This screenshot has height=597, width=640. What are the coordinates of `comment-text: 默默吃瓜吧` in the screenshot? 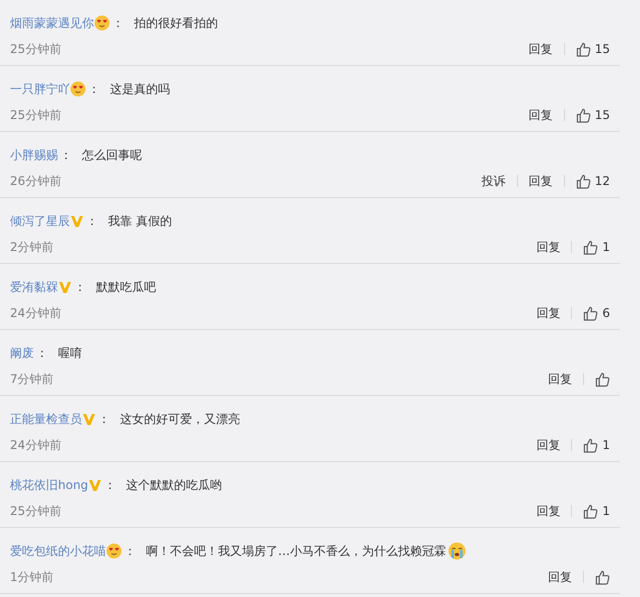 It's located at (126, 287).